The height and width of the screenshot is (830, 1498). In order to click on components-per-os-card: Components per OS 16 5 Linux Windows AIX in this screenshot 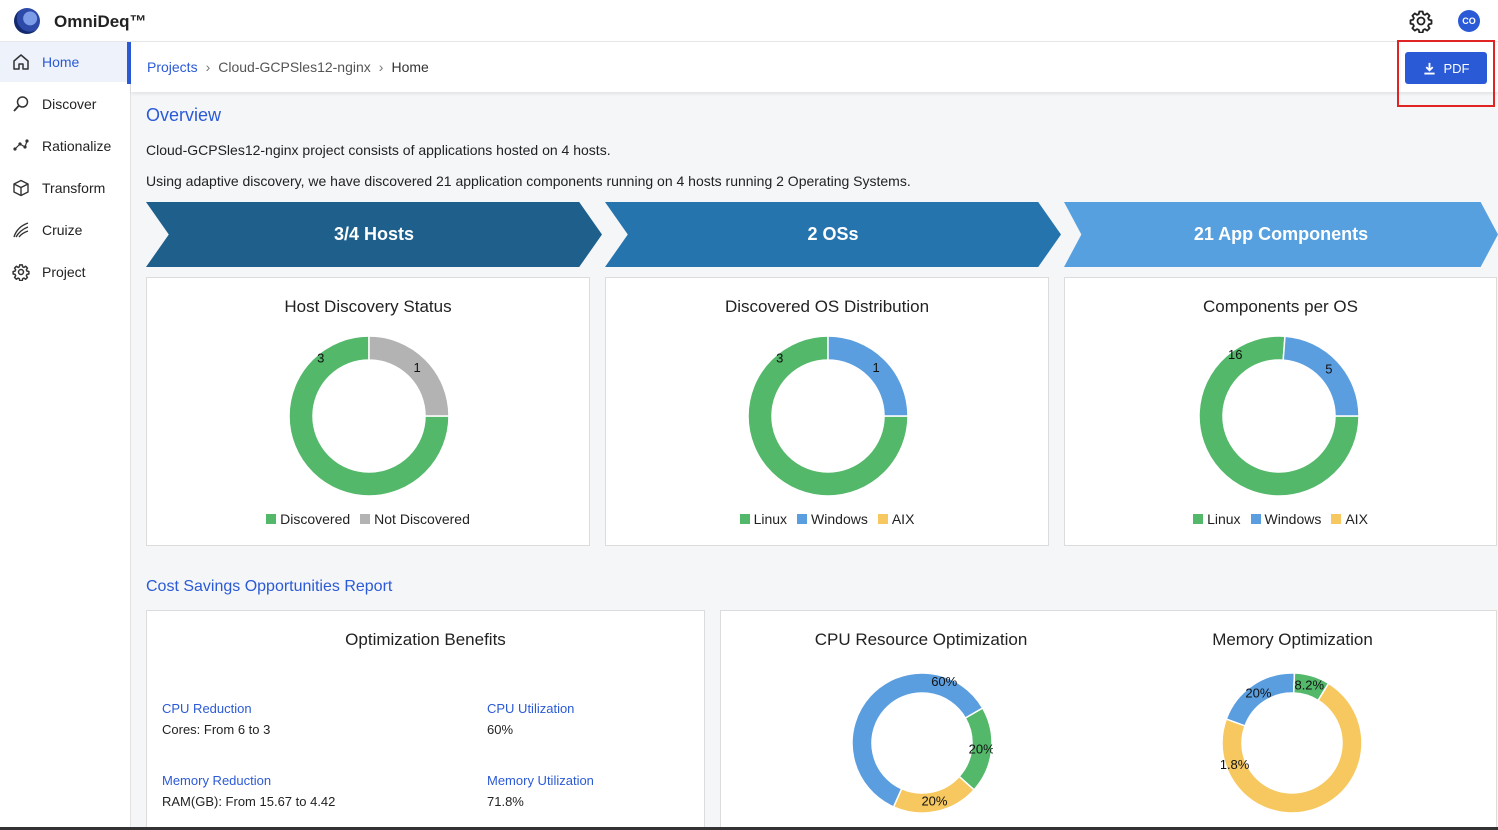, I will do `click(1280, 411)`.